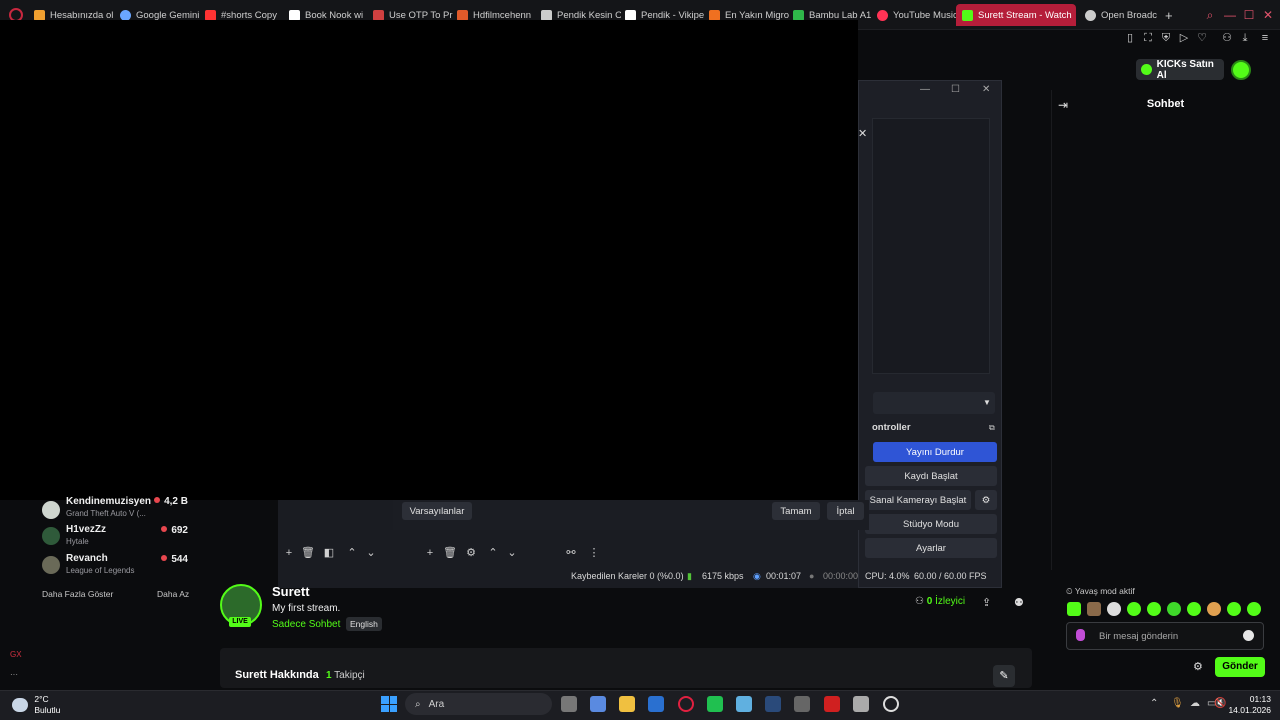 This screenshot has width=1280, height=720. I want to click on maximize-icon: ☐, so click(1249, 15).